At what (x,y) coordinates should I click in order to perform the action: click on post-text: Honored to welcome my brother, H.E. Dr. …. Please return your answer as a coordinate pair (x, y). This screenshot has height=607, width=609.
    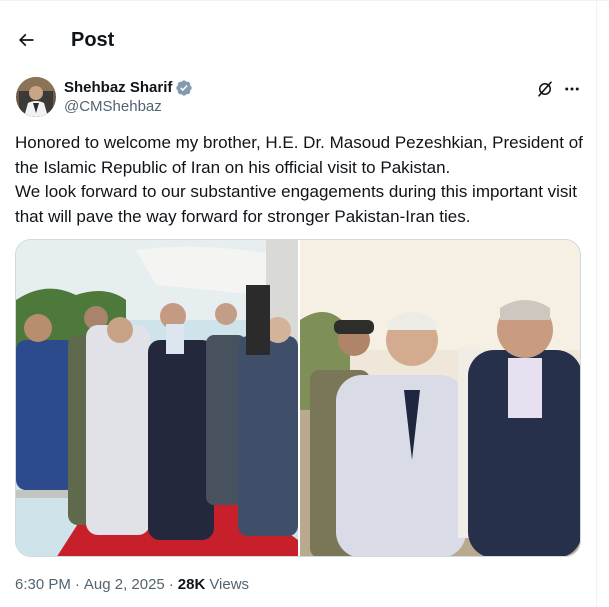
    Looking at the image, I should click on (299, 179).